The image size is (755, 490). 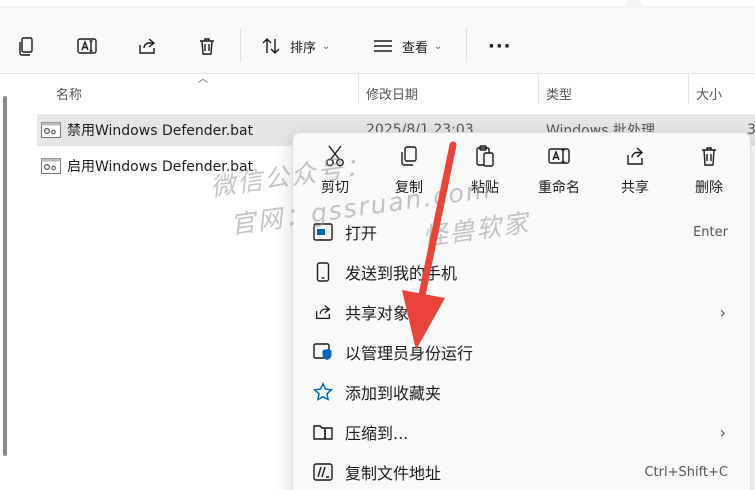 I want to click on more-options-button: ···, so click(x=500, y=46).